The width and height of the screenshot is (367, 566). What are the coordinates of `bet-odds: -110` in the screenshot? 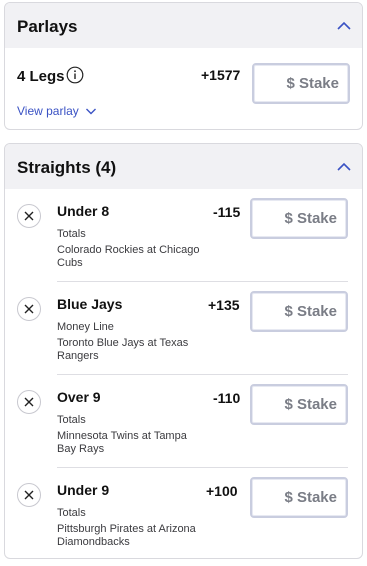 It's located at (227, 398).